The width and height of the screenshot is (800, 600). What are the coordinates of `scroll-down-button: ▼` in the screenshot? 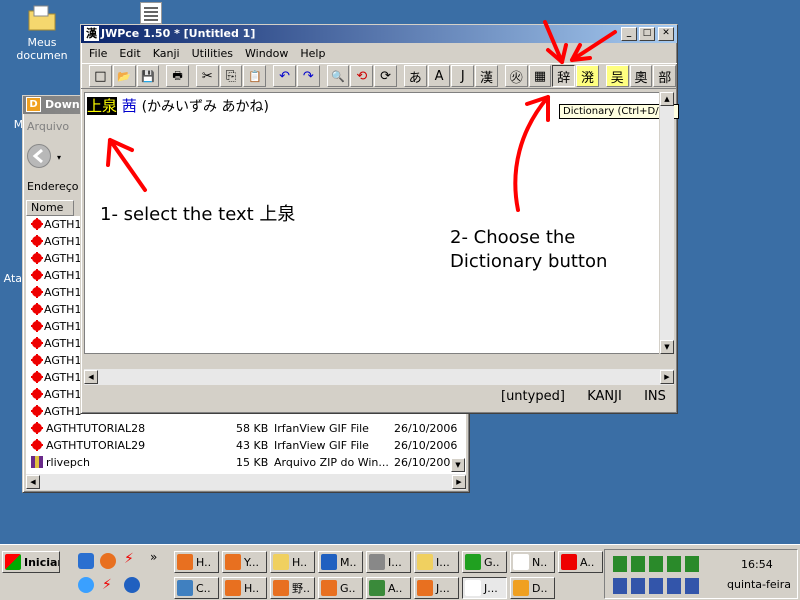 It's located at (458, 465).